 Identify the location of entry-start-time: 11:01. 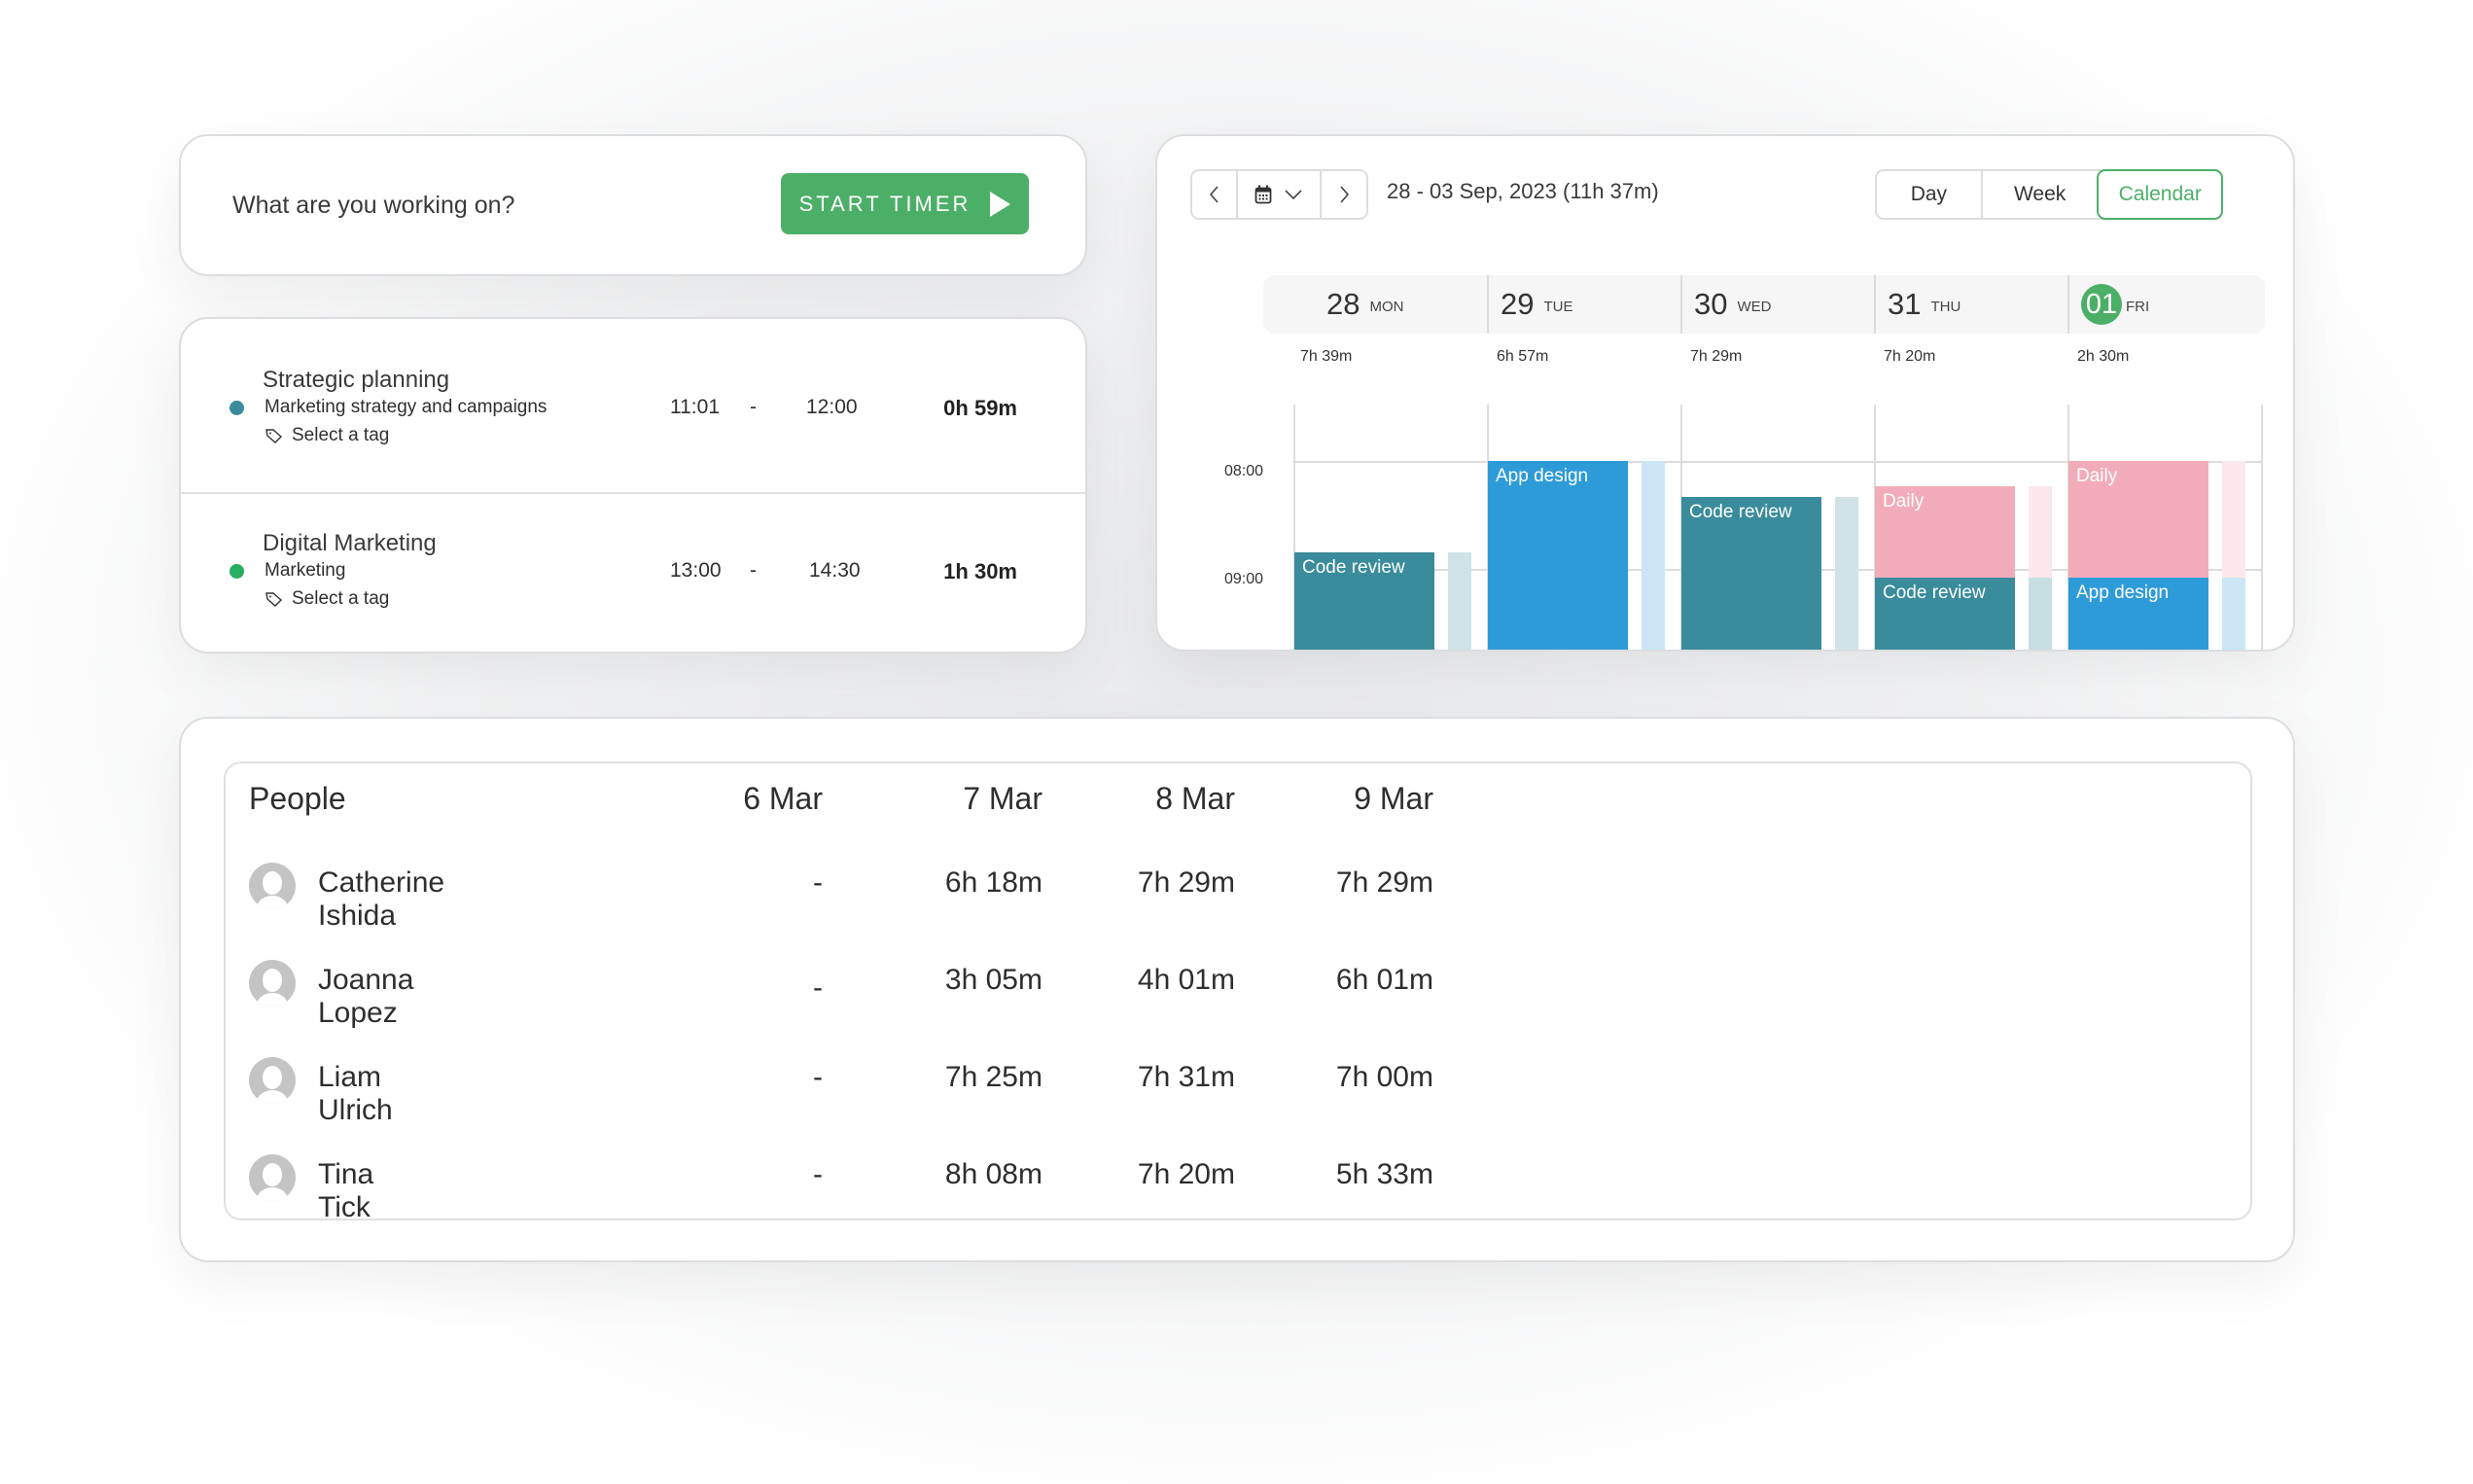
(695, 408).